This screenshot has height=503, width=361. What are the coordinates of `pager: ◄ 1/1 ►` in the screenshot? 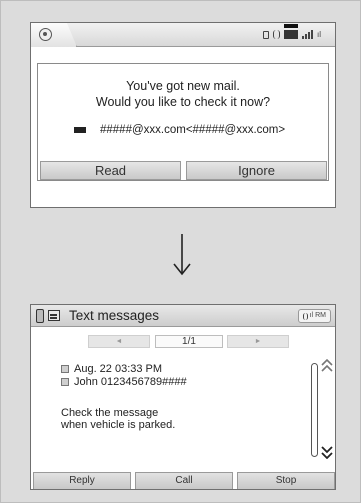 It's located at (183, 342).